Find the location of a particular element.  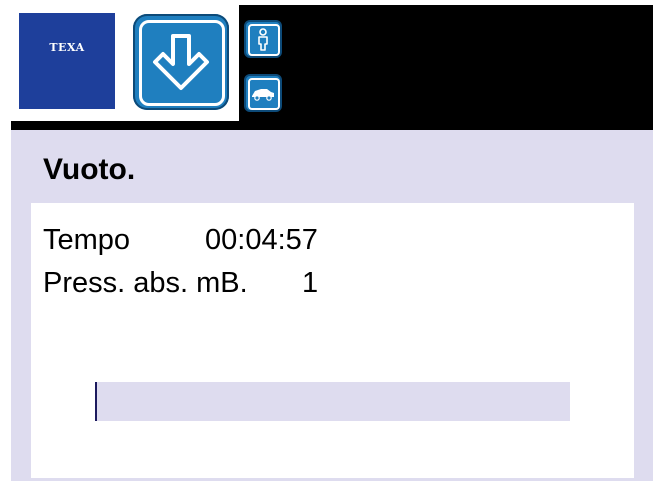

logo-text: TEXA is located at coordinates (67, 47).